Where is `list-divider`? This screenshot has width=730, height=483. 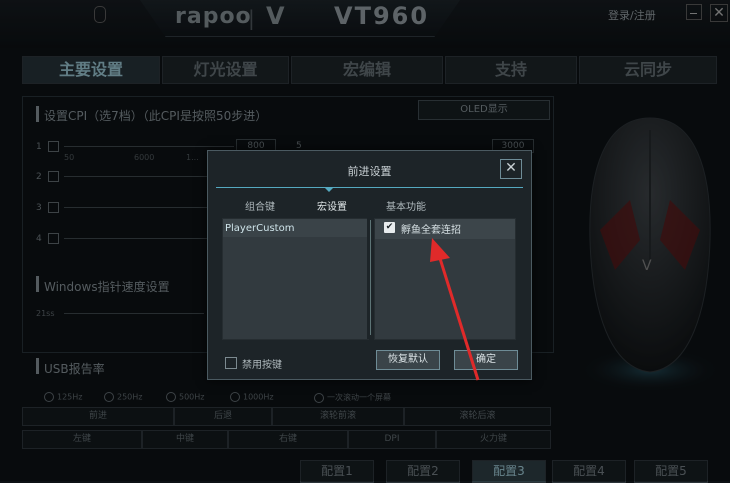
list-divider is located at coordinates (370, 278).